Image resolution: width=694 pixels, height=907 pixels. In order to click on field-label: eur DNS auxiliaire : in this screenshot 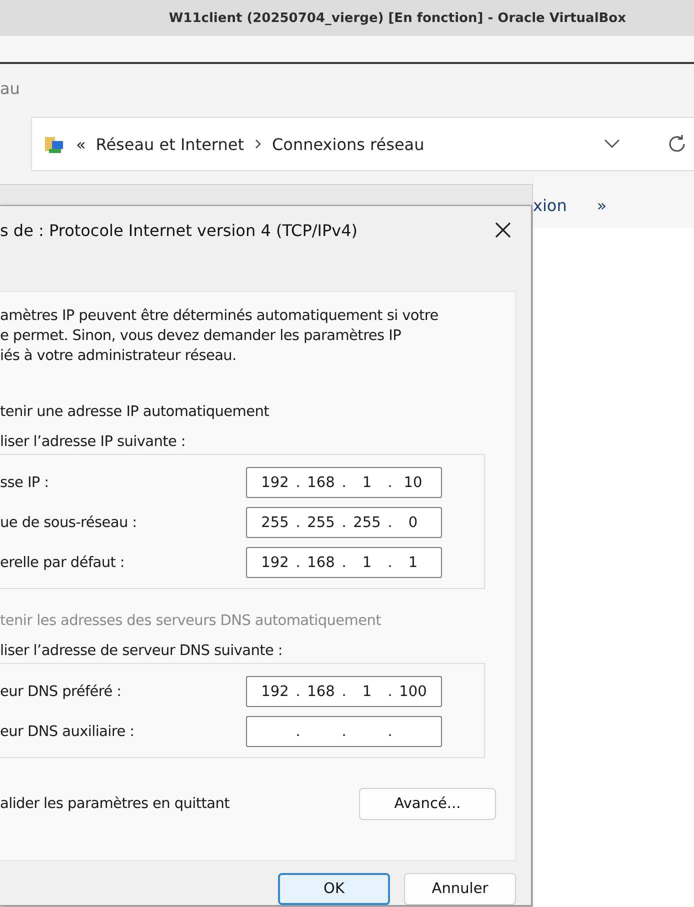, I will do `click(67, 732)`.